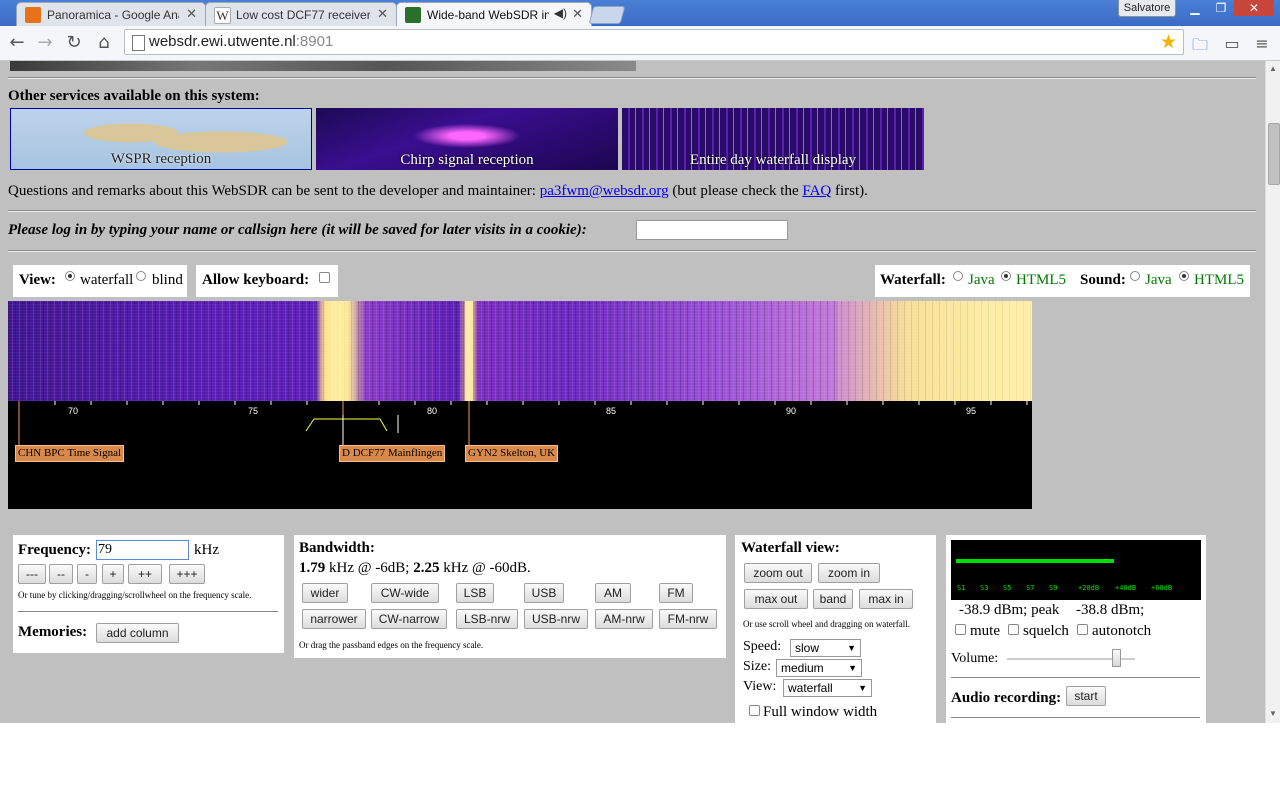 The width and height of the screenshot is (1280, 800). I want to click on view-select: waterfall ▼, so click(827, 688).